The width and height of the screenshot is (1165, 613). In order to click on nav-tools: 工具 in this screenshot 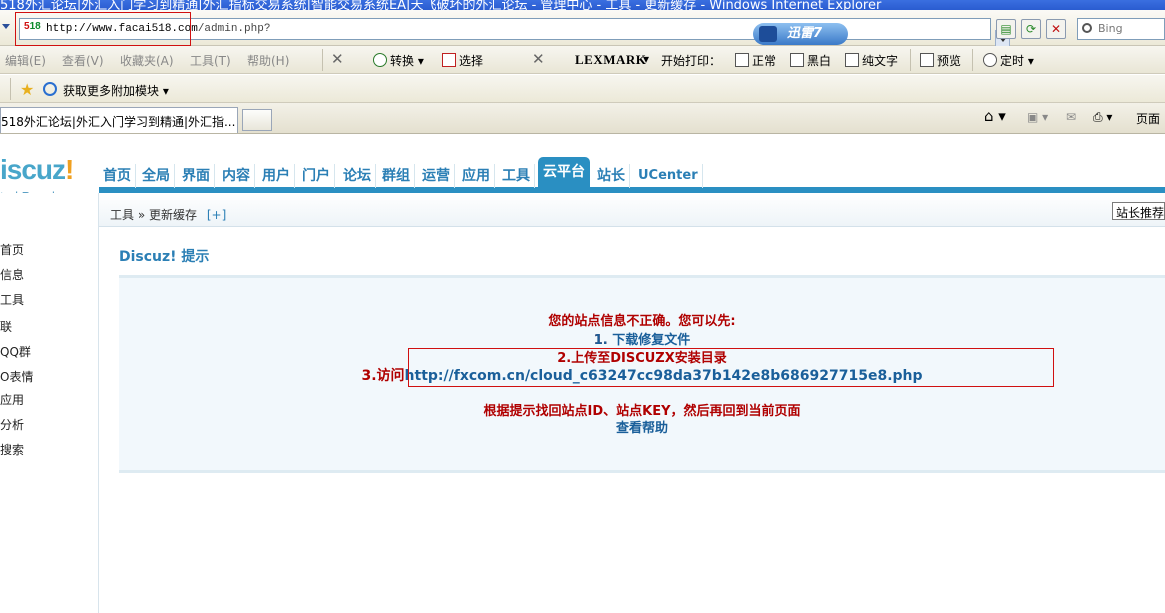, I will do `click(516, 176)`.